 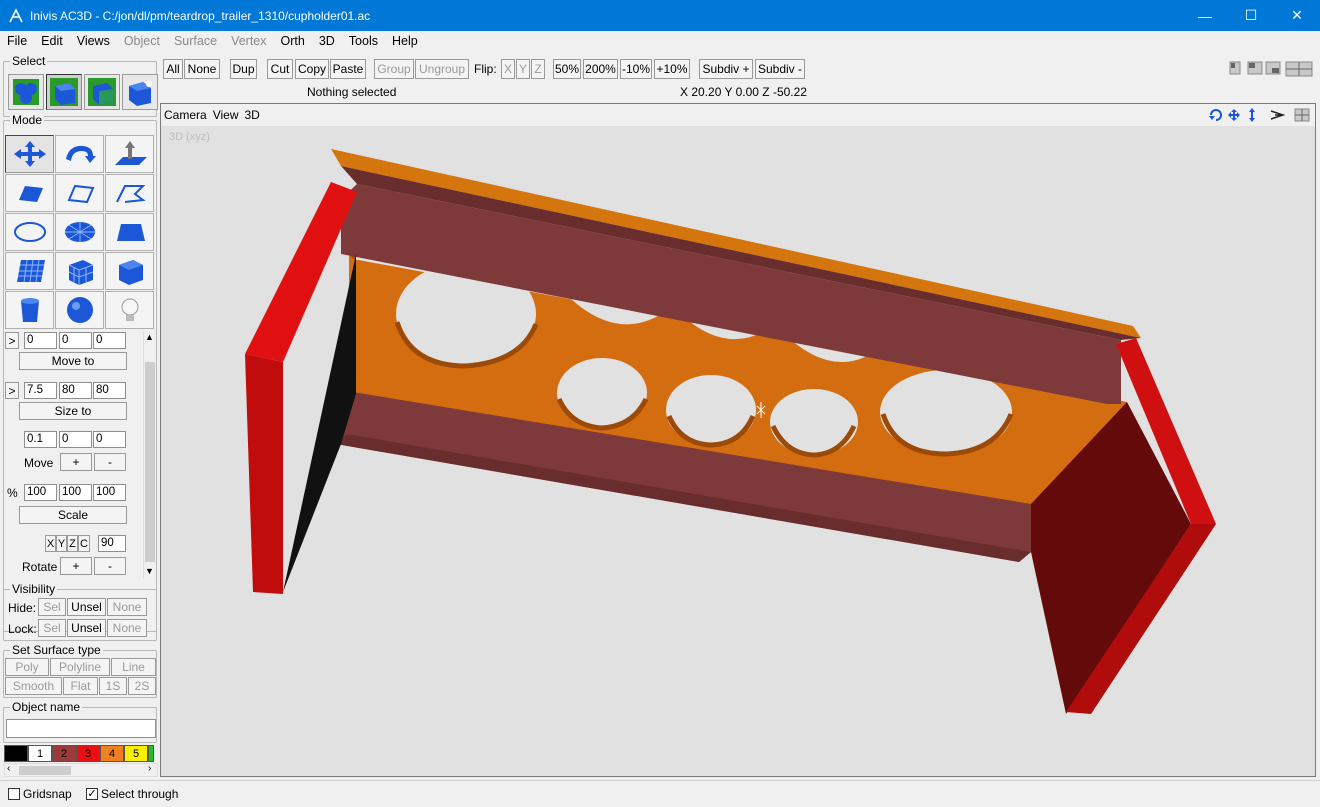 I want to click on menu-vertex: Vertex, so click(x=248, y=41).